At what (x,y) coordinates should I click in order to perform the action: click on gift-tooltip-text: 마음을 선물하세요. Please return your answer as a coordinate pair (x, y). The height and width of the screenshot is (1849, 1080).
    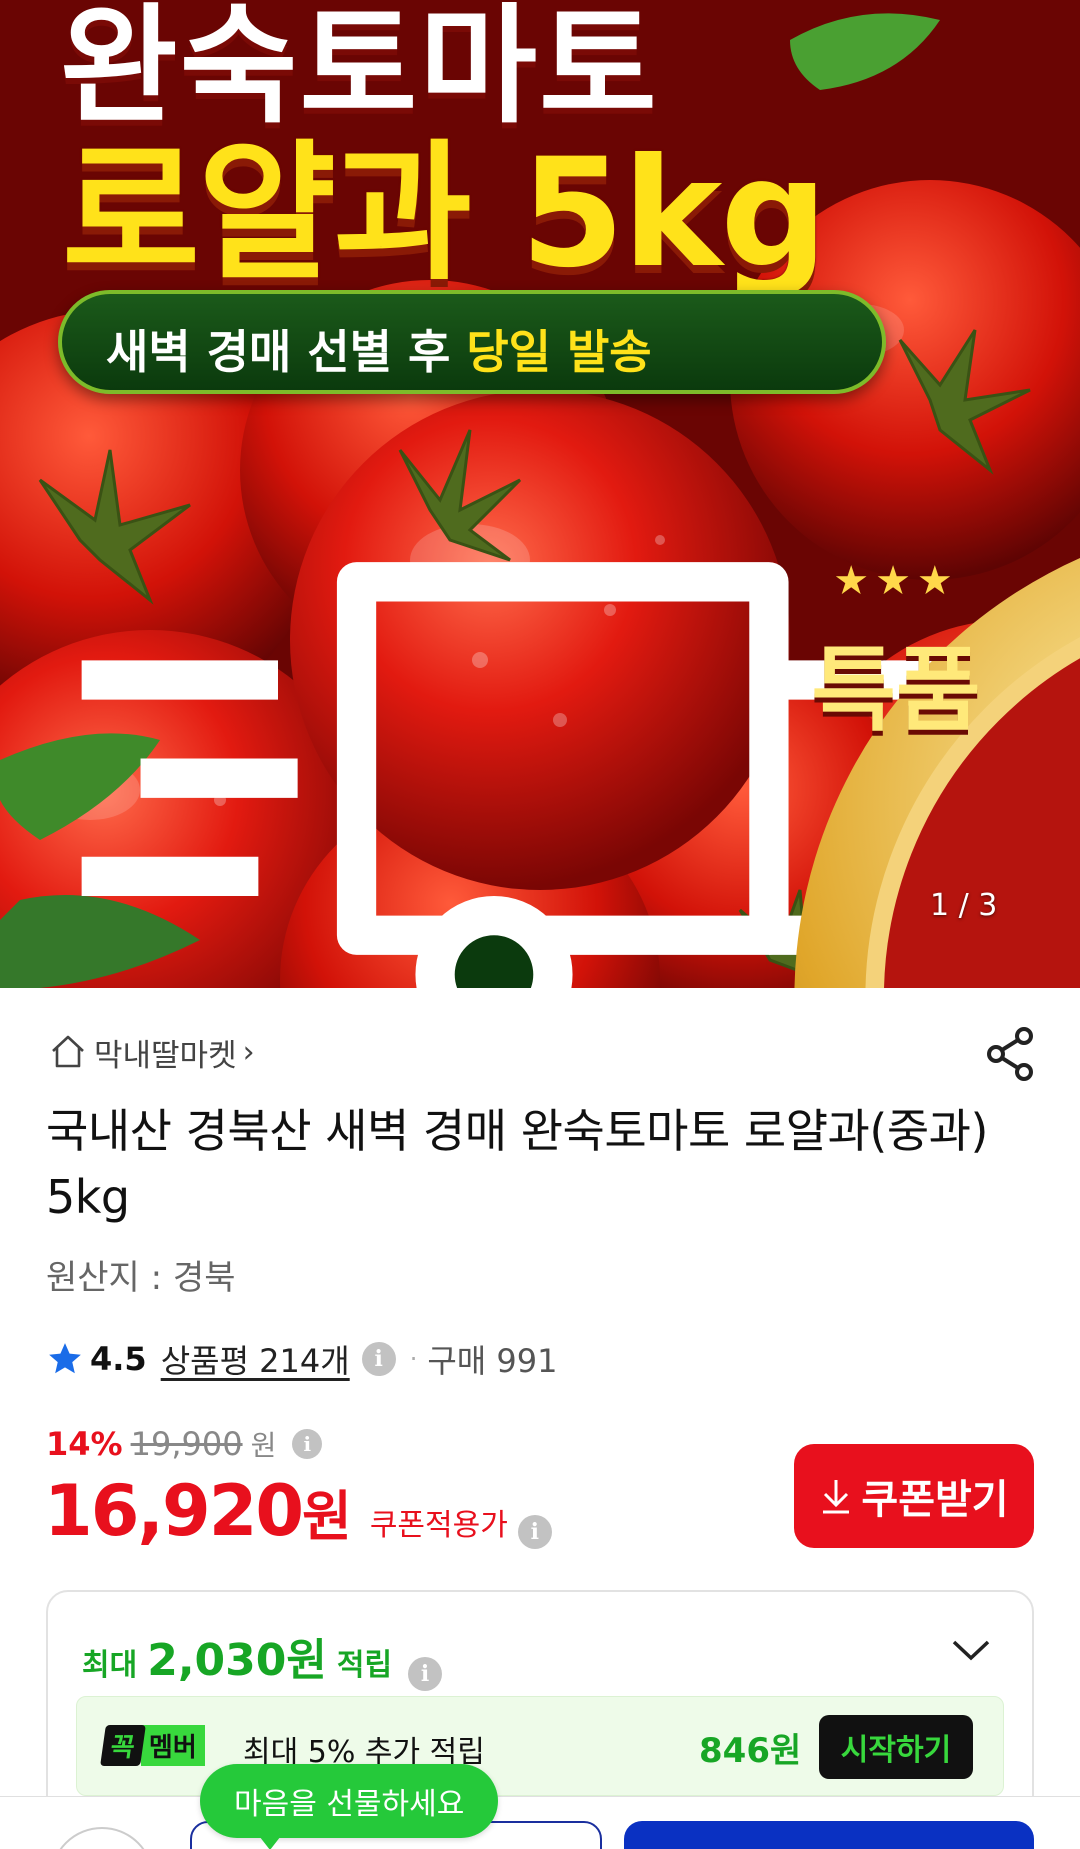
    Looking at the image, I should click on (349, 1804).